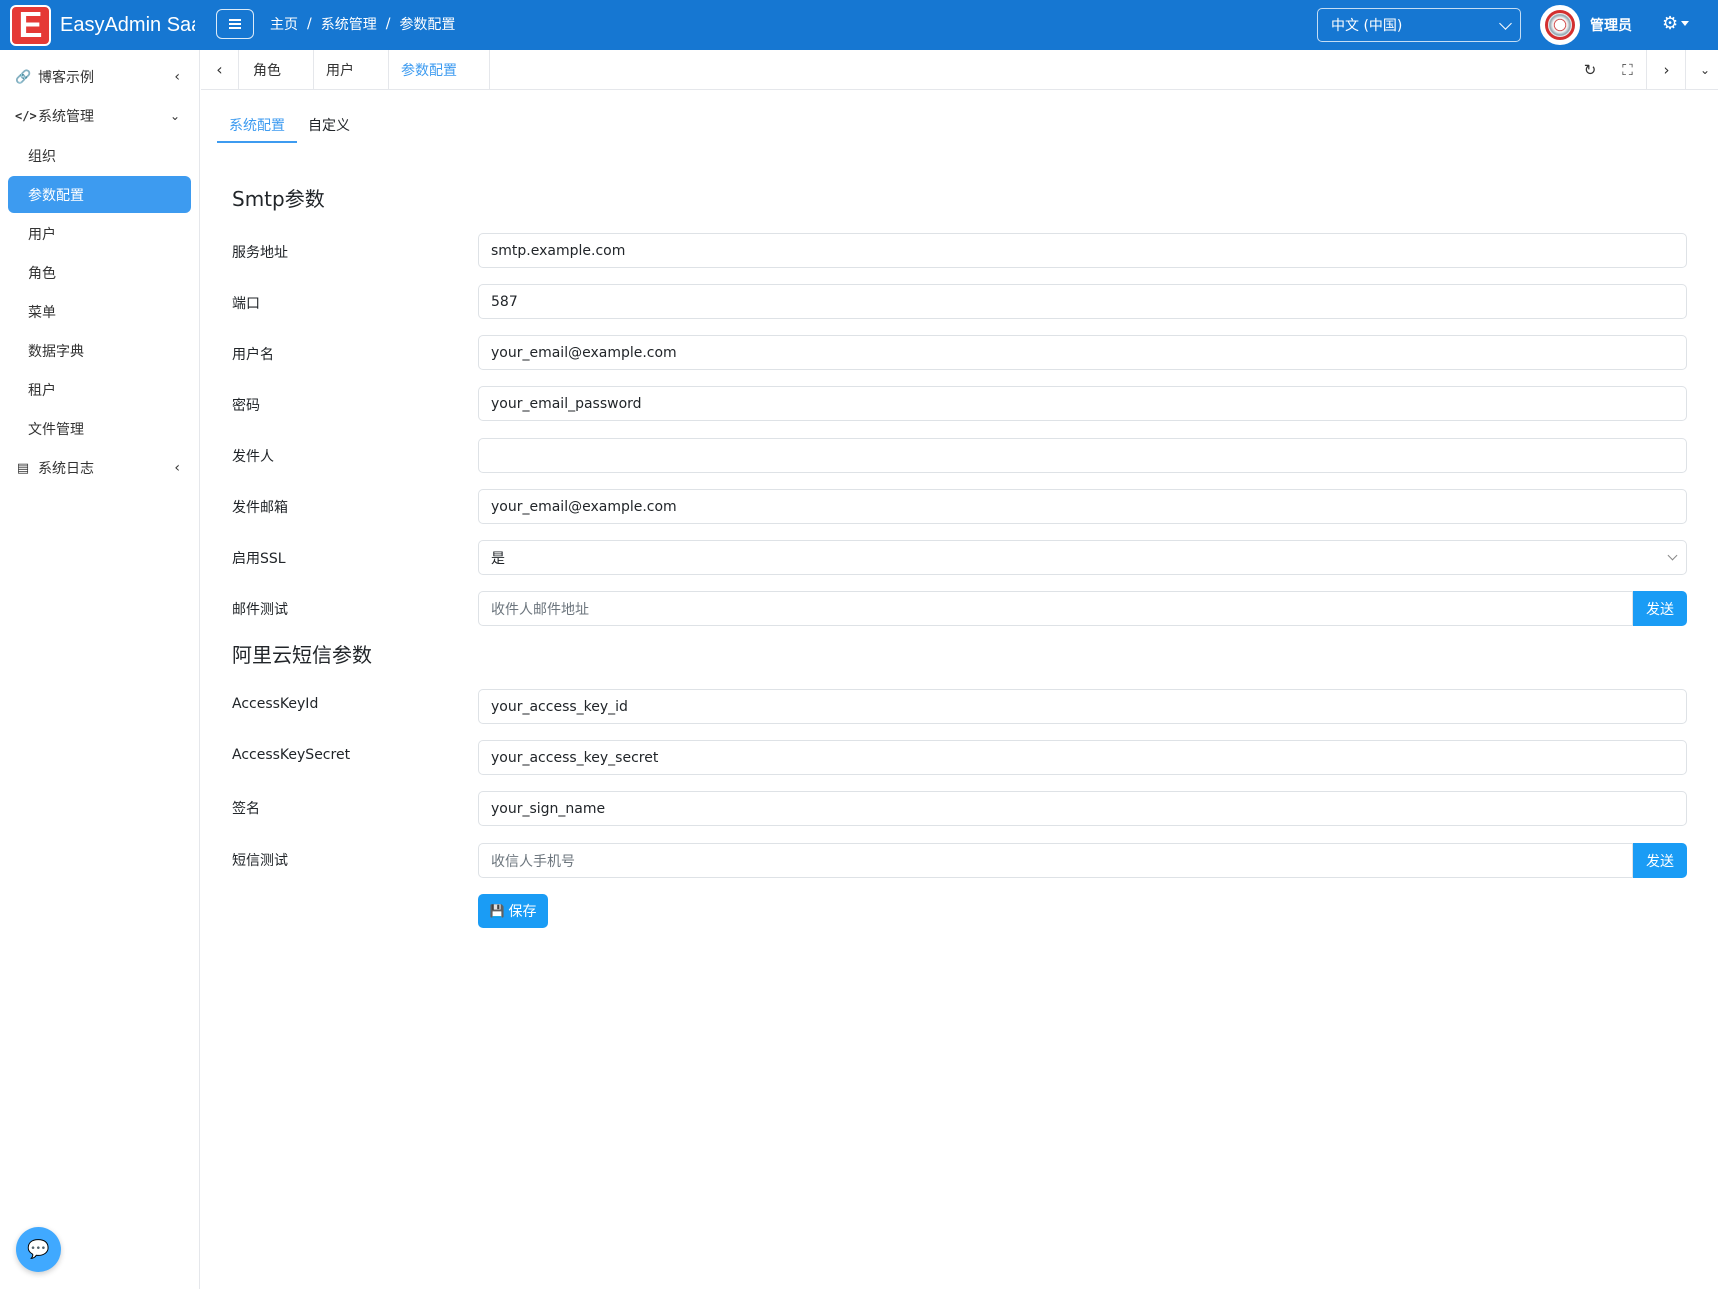 This screenshot has height=1289, width=1718. Describe the element at coordinates (246, 406) in the screenshot. I see `smtp-password-label: 密码` at that location.